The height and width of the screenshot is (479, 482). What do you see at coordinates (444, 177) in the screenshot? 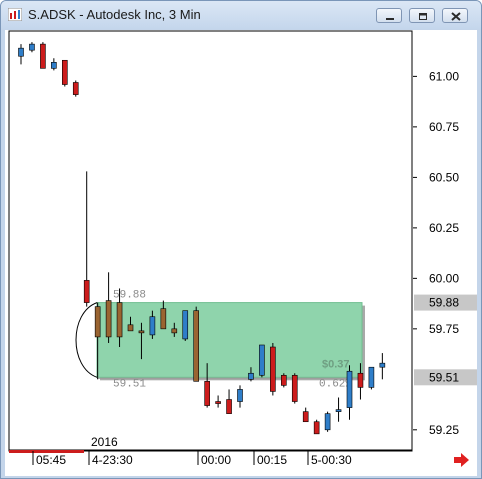
I see `y-tick-label: 60.50` at bounding box center [444, 177].